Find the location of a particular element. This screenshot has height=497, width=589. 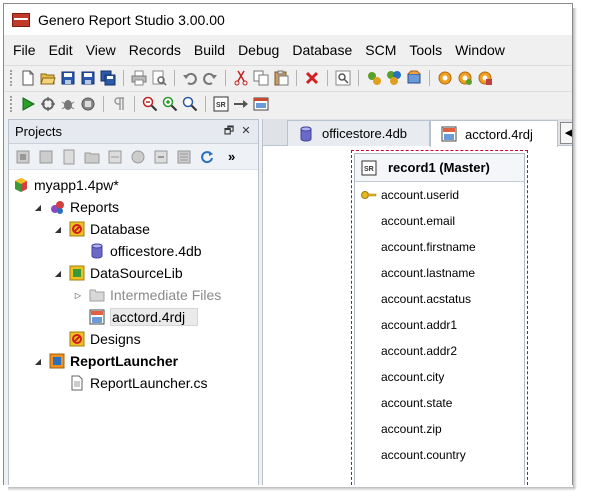

arrow-right-icon is located at coordinates (241, 104).